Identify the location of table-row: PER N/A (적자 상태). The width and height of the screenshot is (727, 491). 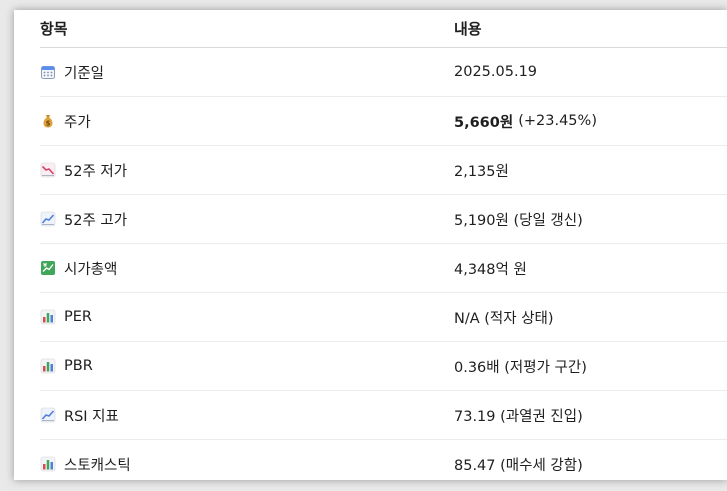
(383, 317).